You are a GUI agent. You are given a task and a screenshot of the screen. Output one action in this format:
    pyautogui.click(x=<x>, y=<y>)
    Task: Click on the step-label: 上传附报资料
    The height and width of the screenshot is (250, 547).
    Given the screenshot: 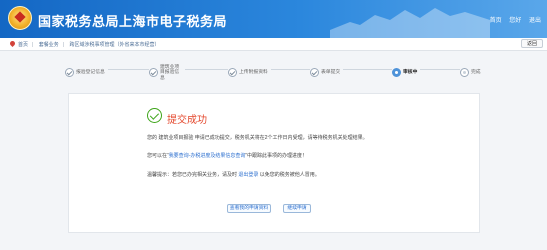 What is the action you would take?
    pyautogui.click(x=253, y=73)
    